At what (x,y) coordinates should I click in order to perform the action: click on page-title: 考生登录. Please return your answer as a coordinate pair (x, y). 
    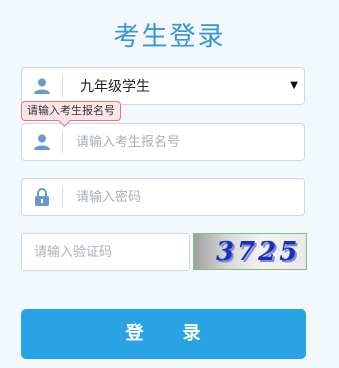
    Looking at the image, I should click on (169, 37).